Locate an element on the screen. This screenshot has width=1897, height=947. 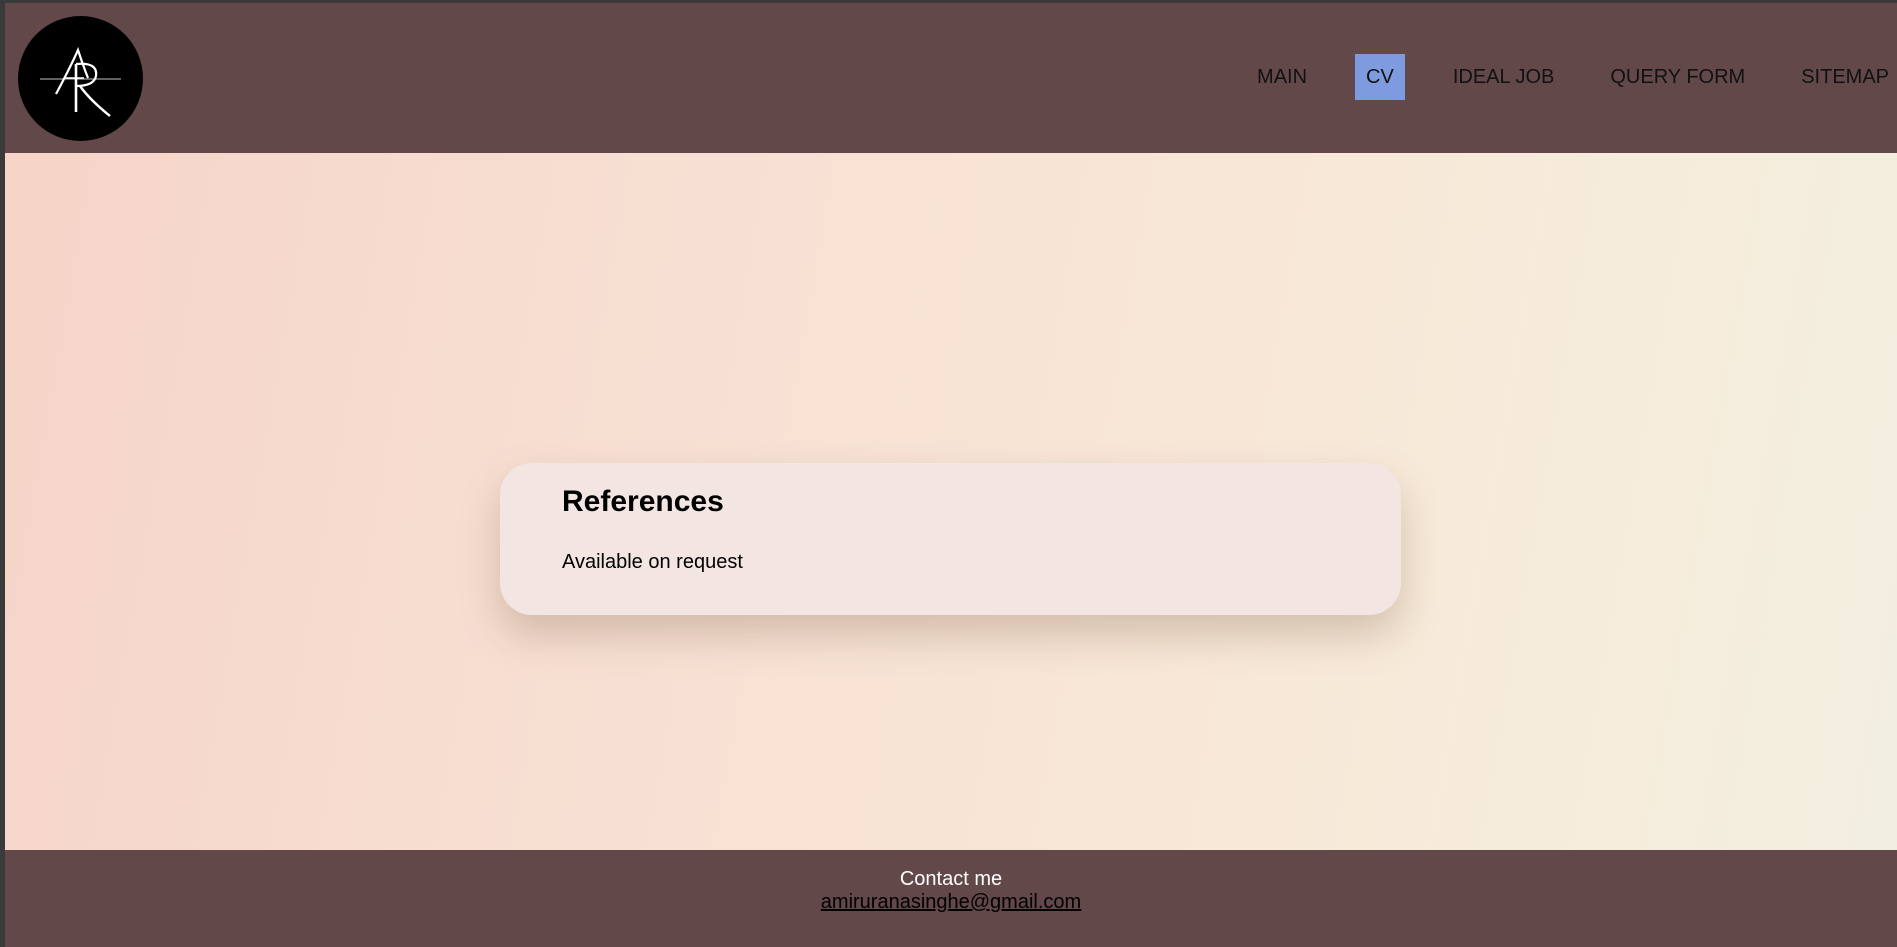
references-card: References Available on request is located at coordinates (950, 539).